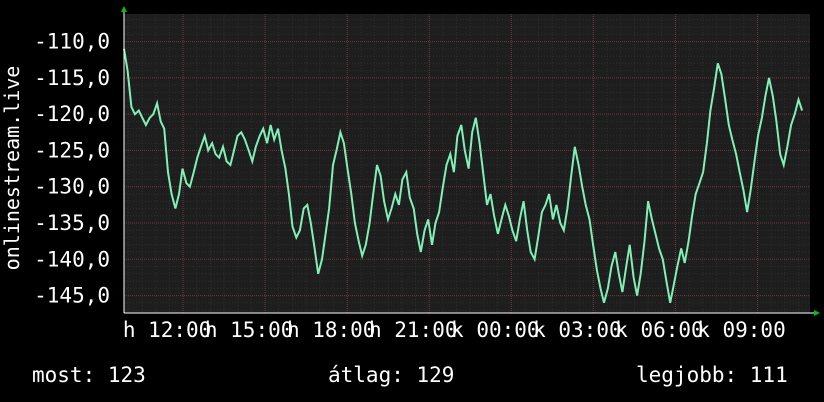 The image size is (824, 402). Describe the element at coordinates (167, 330) in the screenshot. I see `x-tick-label: h 12:00` at that location.